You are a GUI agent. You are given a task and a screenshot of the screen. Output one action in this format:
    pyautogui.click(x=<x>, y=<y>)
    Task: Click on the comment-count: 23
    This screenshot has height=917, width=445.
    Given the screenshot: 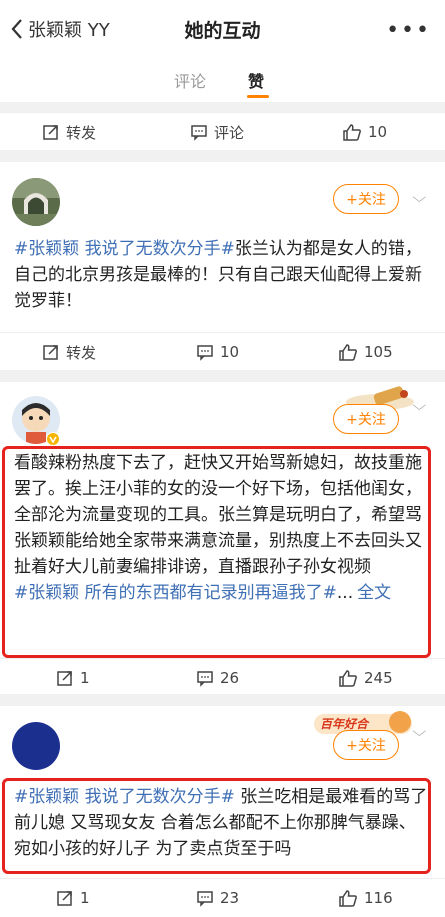 What is the action you would take?
    pyautogui.click(x=230, y=898)
    